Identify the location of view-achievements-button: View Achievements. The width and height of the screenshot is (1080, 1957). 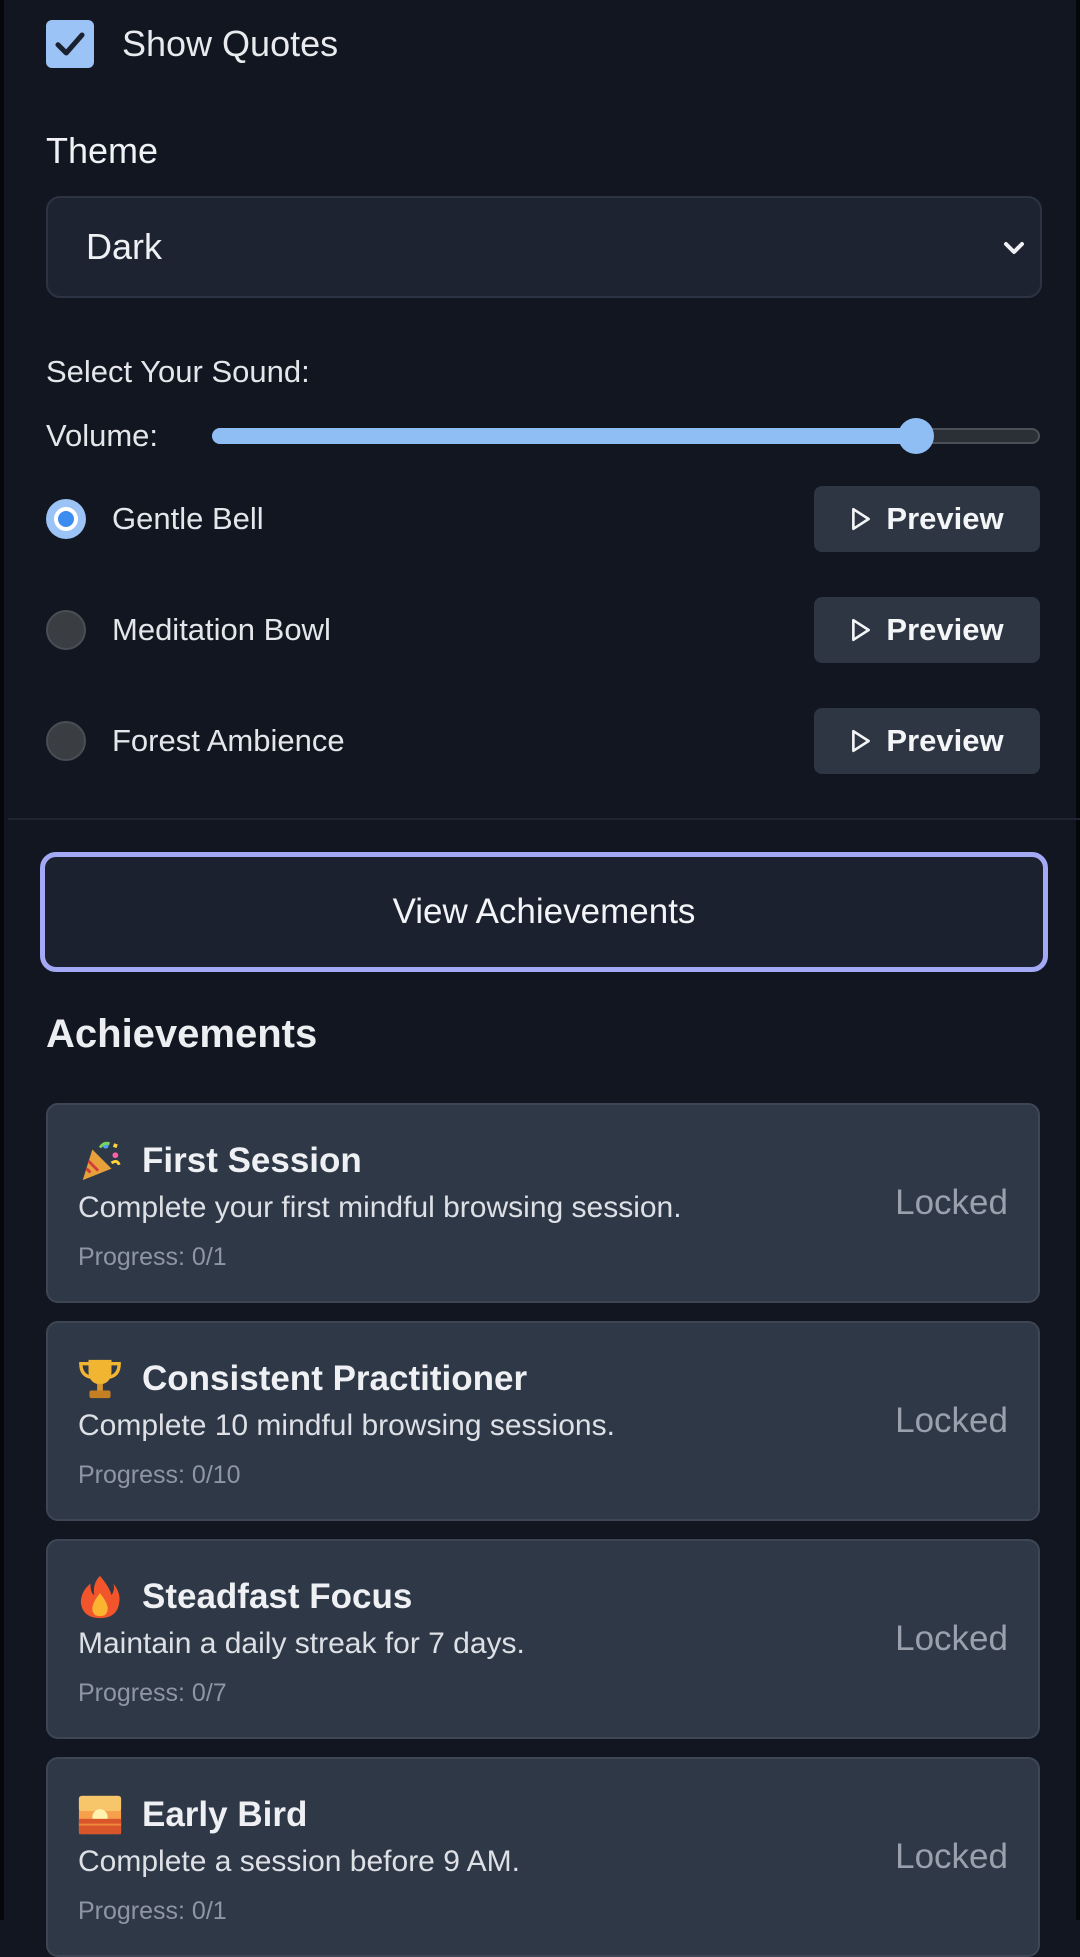
(544, 912).